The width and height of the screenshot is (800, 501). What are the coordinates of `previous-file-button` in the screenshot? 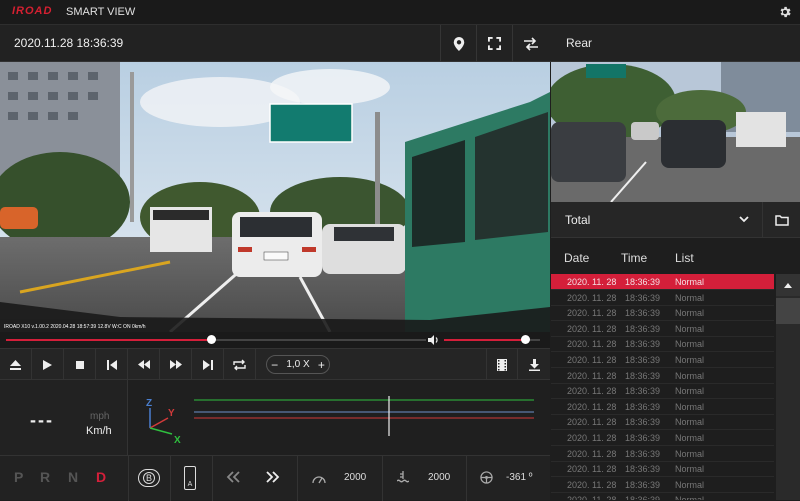 It's located at (112, 364).